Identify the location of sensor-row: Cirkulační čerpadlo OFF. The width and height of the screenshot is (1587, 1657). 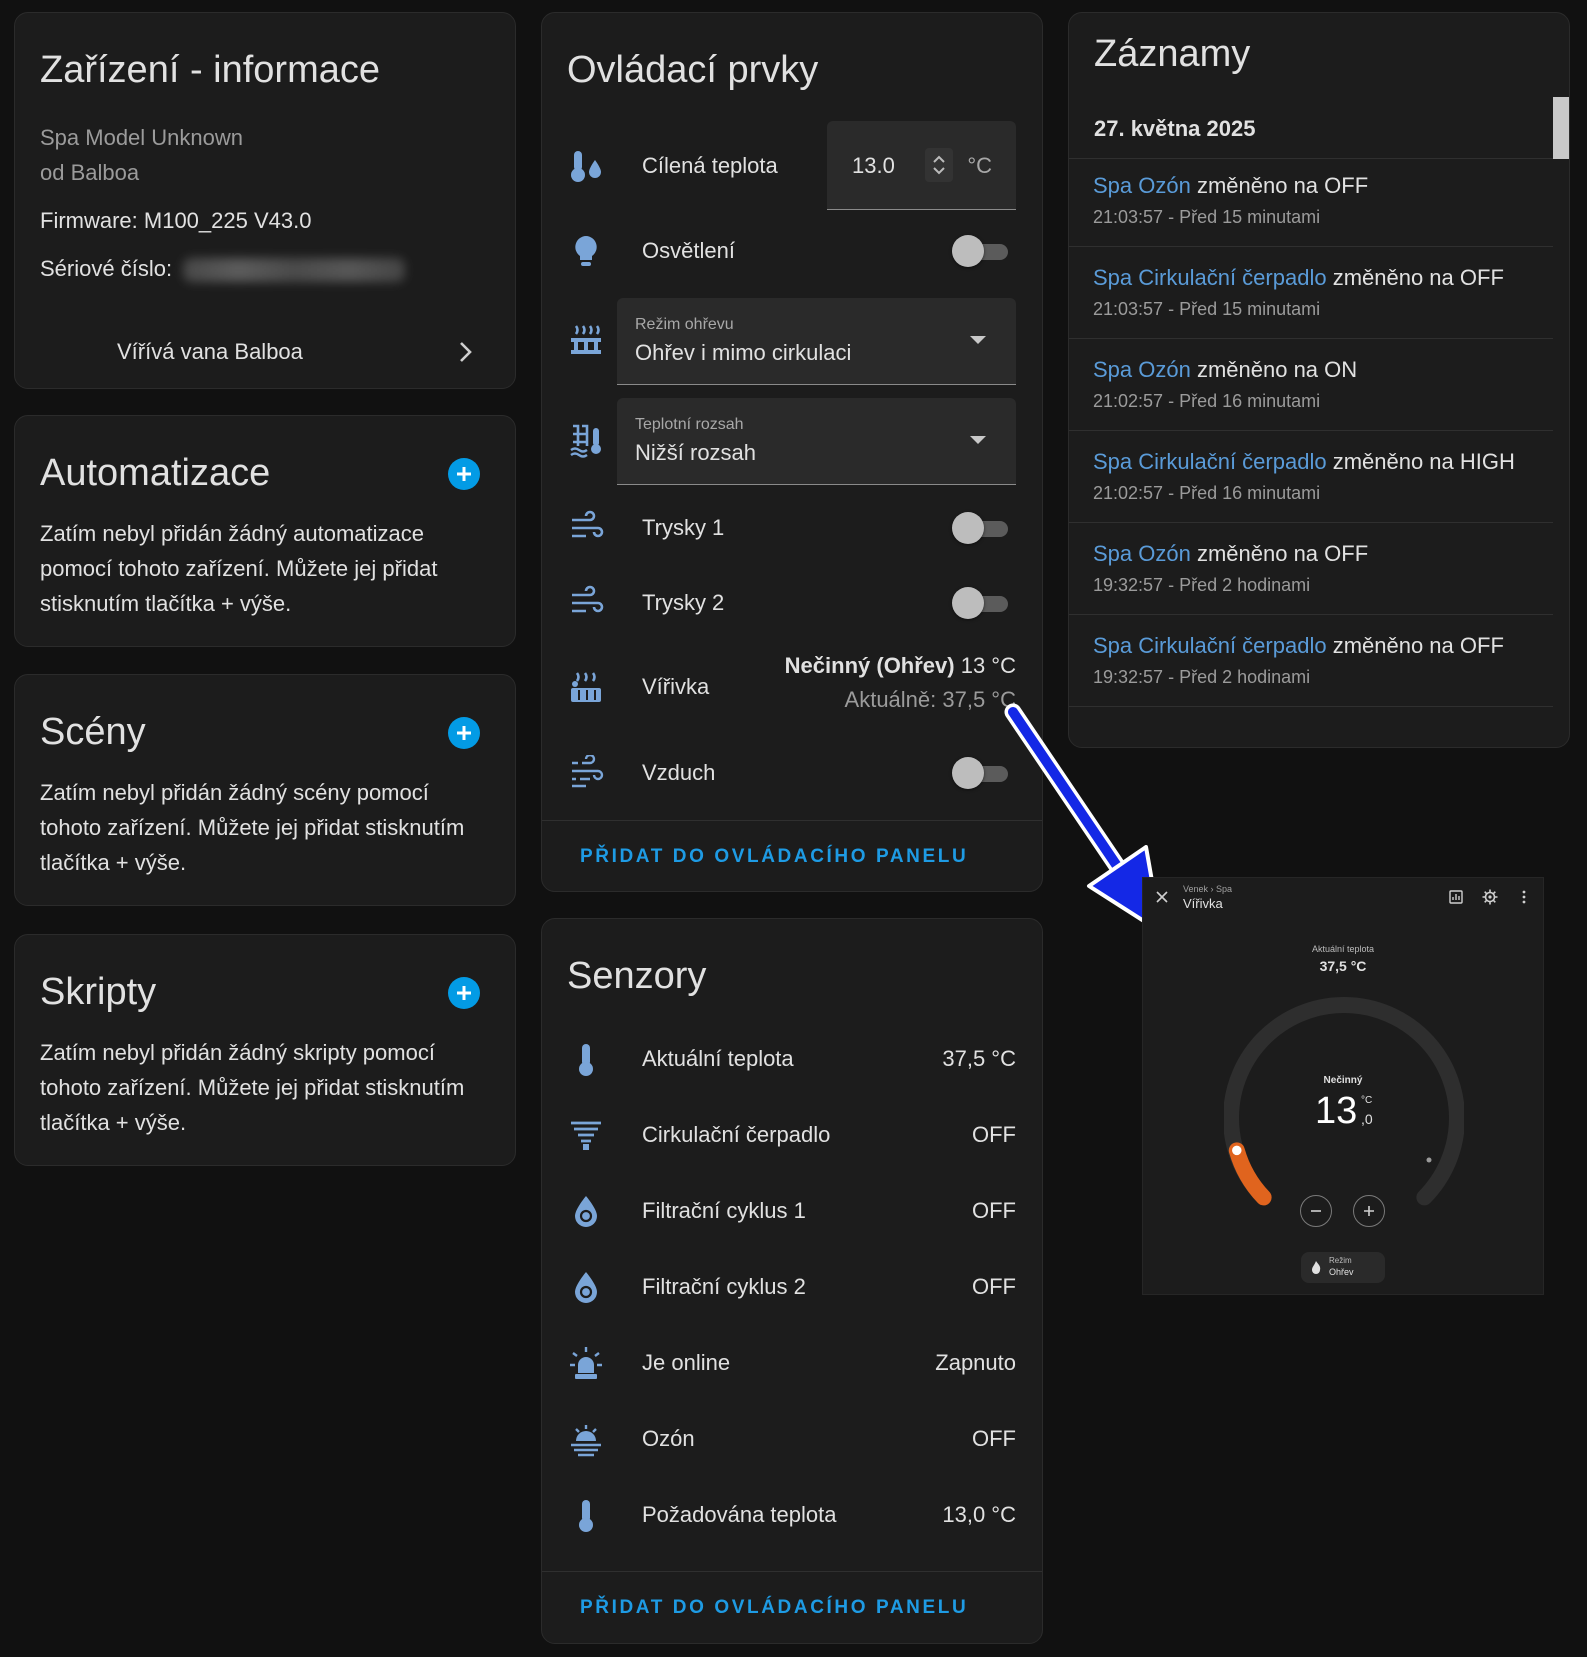
(792, 1135).